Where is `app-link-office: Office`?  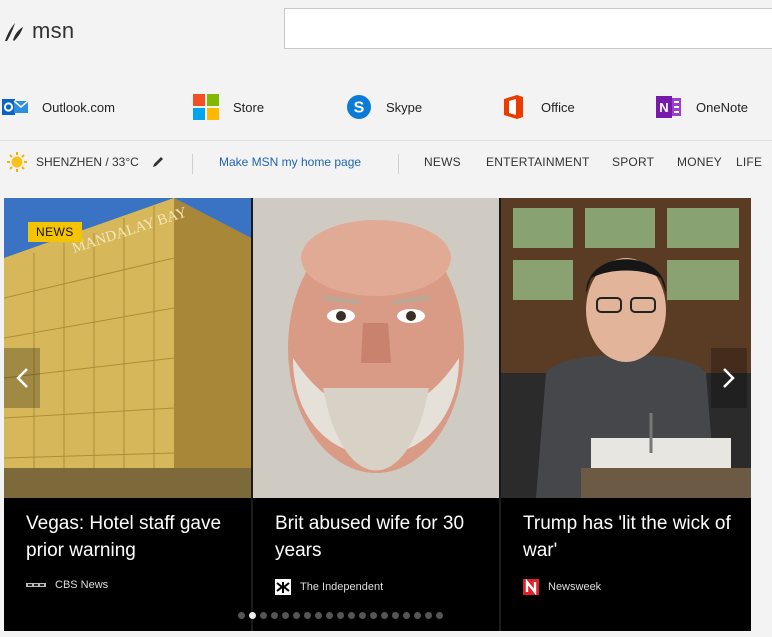 app-link-office: Office is located at coordinates (538, 107).